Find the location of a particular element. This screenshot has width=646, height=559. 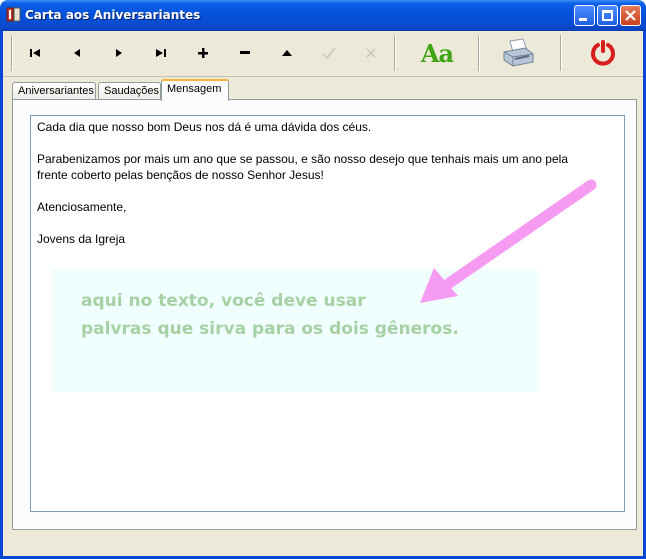

printer-icon is located at coordinates (518, 52).